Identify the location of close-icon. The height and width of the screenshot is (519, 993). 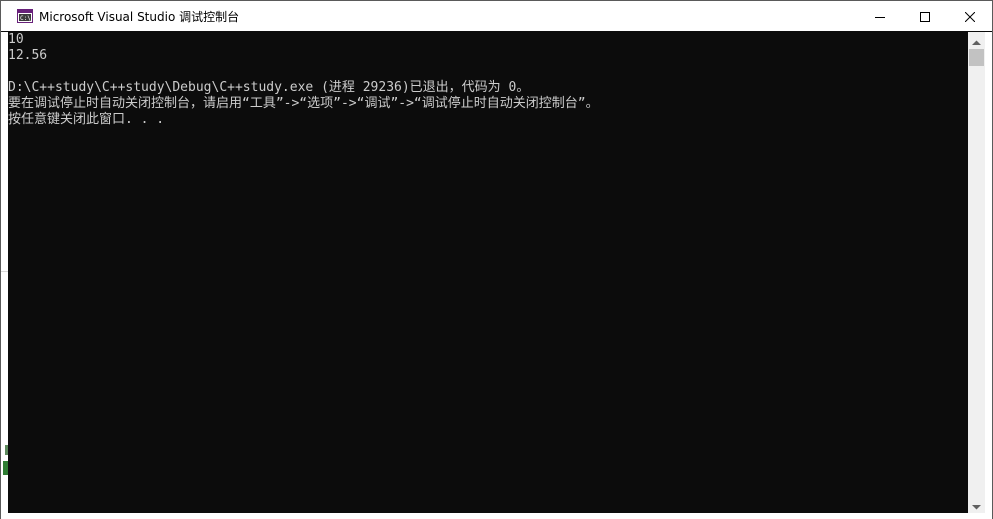
(969, 16).